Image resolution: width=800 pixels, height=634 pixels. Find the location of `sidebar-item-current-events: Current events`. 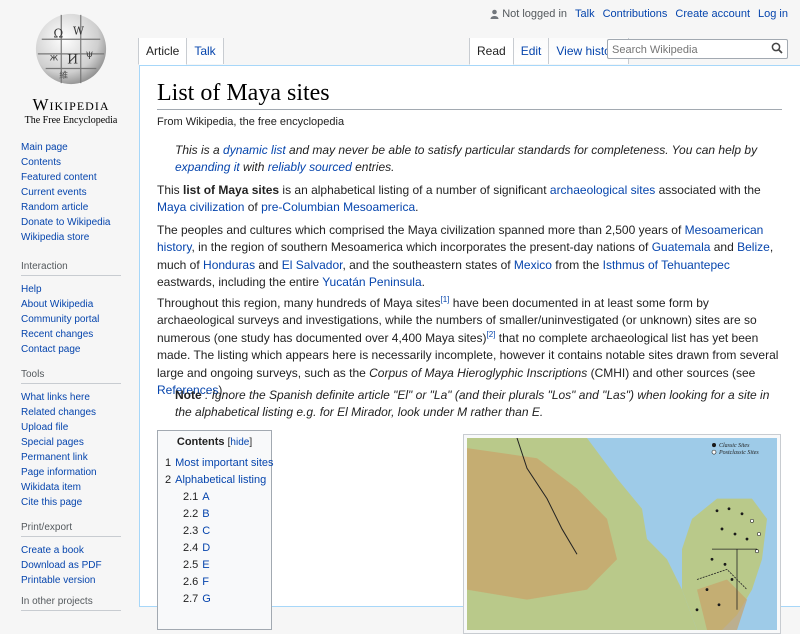

sidebar-item-current-events: Current events is located at coordinates (54, 192).